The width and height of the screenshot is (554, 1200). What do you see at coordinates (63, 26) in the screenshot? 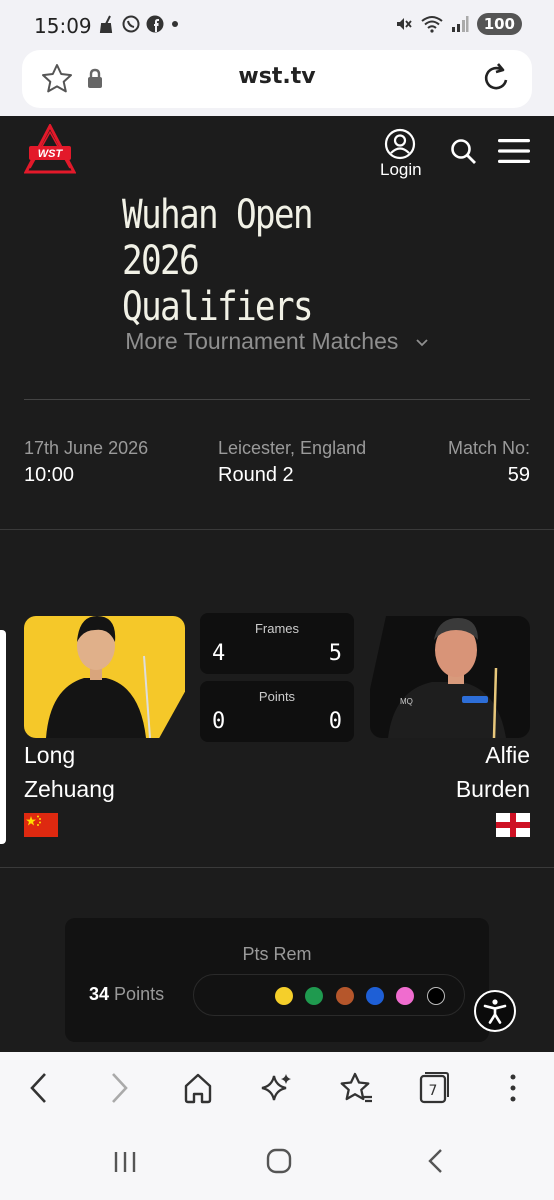
I see `status-time: 15:09` at bounding box center [63, 26].